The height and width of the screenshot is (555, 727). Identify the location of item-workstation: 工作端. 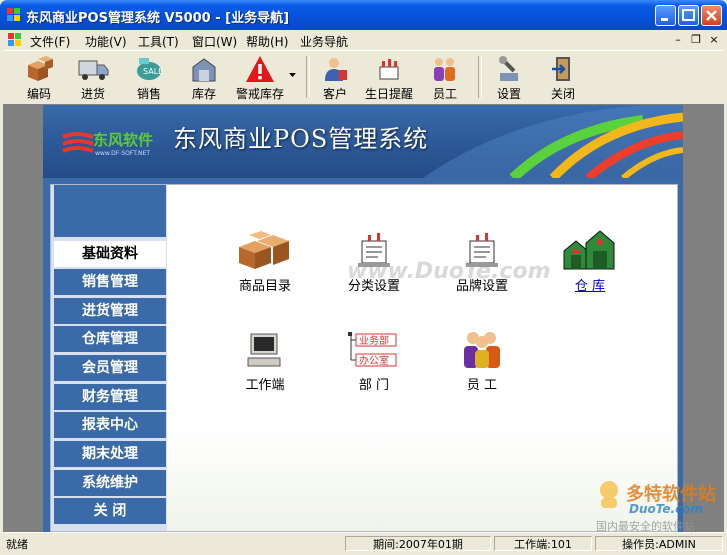
(265, 361).